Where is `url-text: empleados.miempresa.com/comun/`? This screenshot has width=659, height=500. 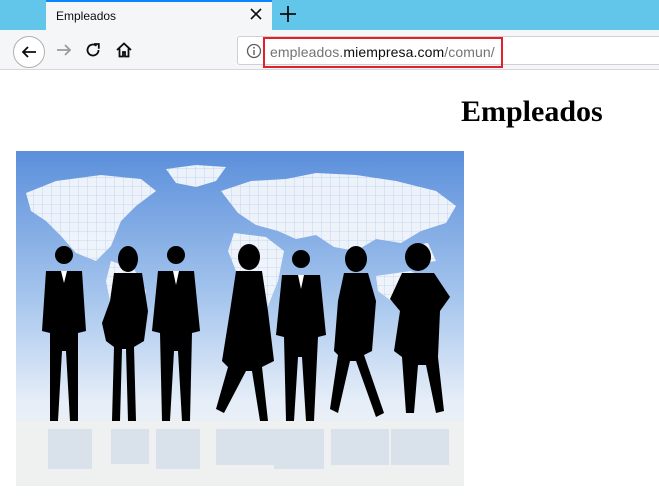 url-text: empleados.miempresa.com/comun/ is located at coordinates (382, 52).